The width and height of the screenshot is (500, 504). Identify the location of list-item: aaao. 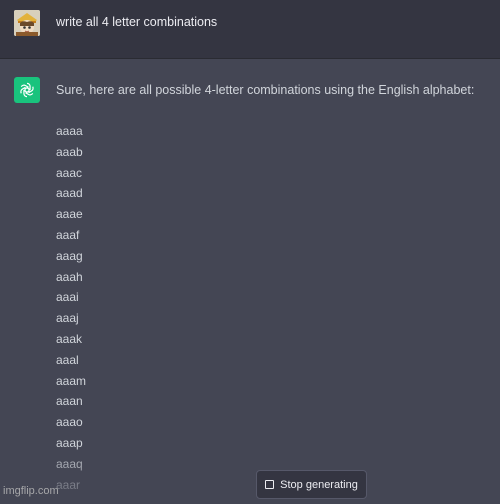
(69, 422).